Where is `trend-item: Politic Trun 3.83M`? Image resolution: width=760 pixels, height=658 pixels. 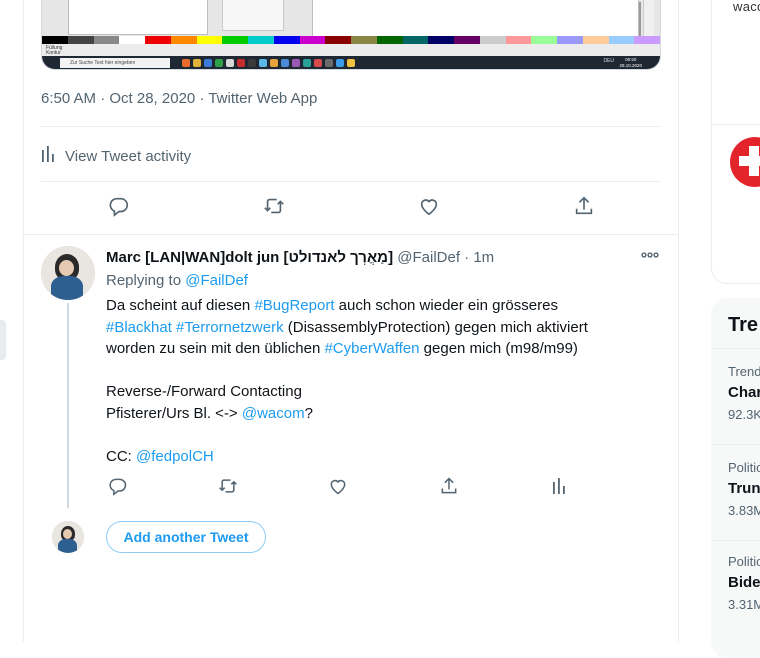
trend-item: Politic Trun 3.83M is located at coordinates (744, 489).